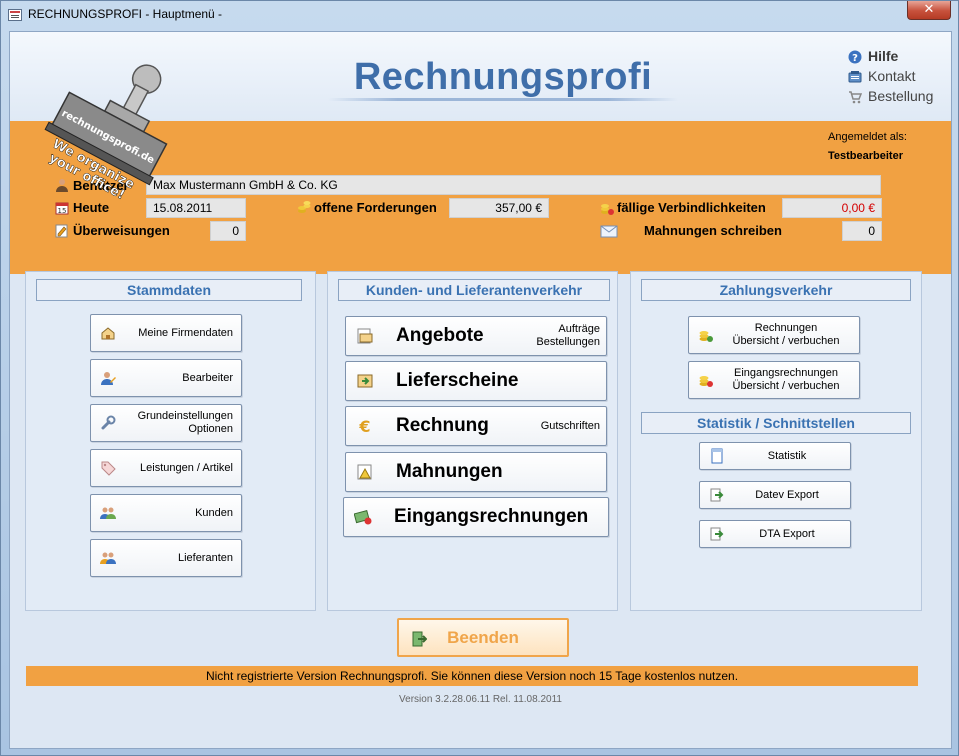 Image resolution: width=959 pixels, height=756 pixels. I want to click on reminder-icon, so click(364, 472).